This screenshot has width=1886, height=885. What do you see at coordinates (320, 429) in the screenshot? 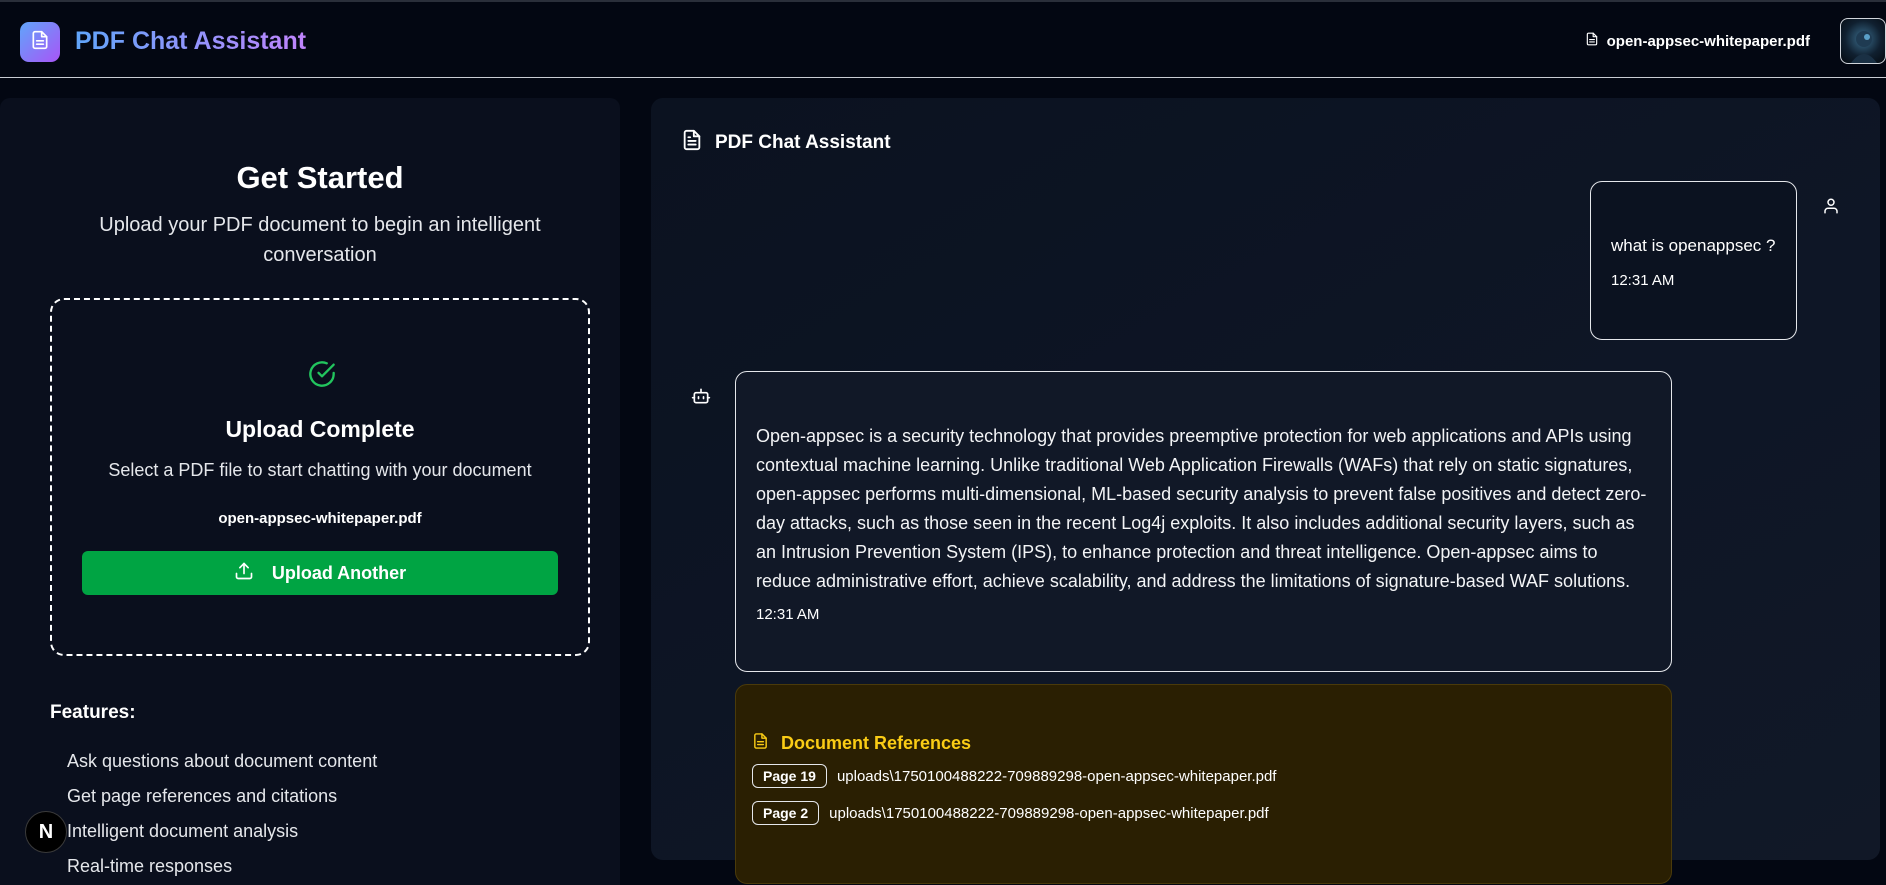
I see `upload-status-title: Upload Complete` at bounding box center [320, 429].